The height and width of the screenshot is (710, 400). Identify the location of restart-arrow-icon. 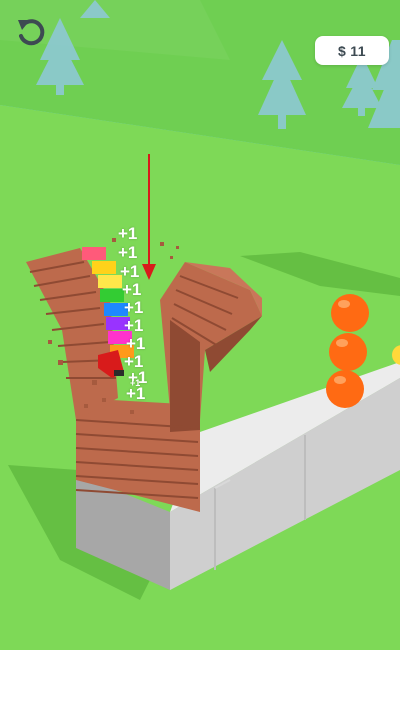
(31, 32).